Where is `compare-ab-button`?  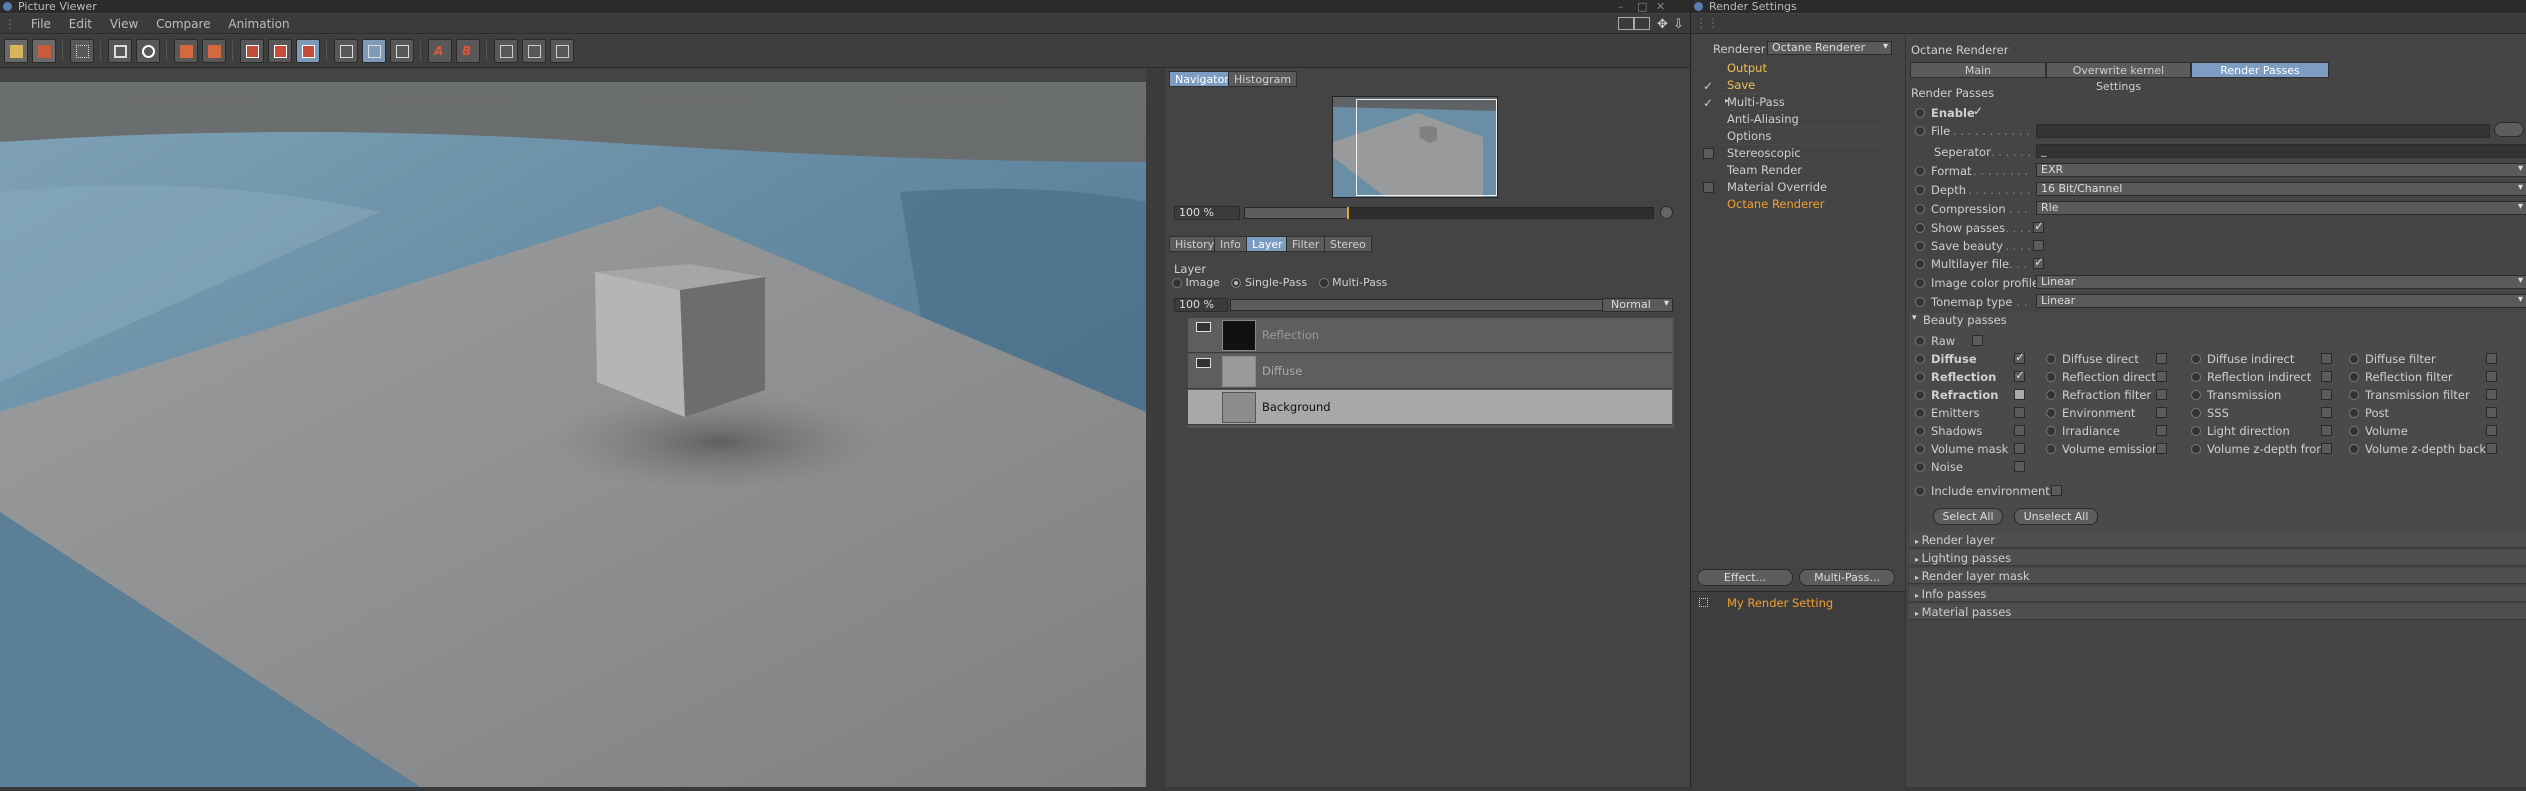
compare-ab-button is located at coordinates (346, 51).